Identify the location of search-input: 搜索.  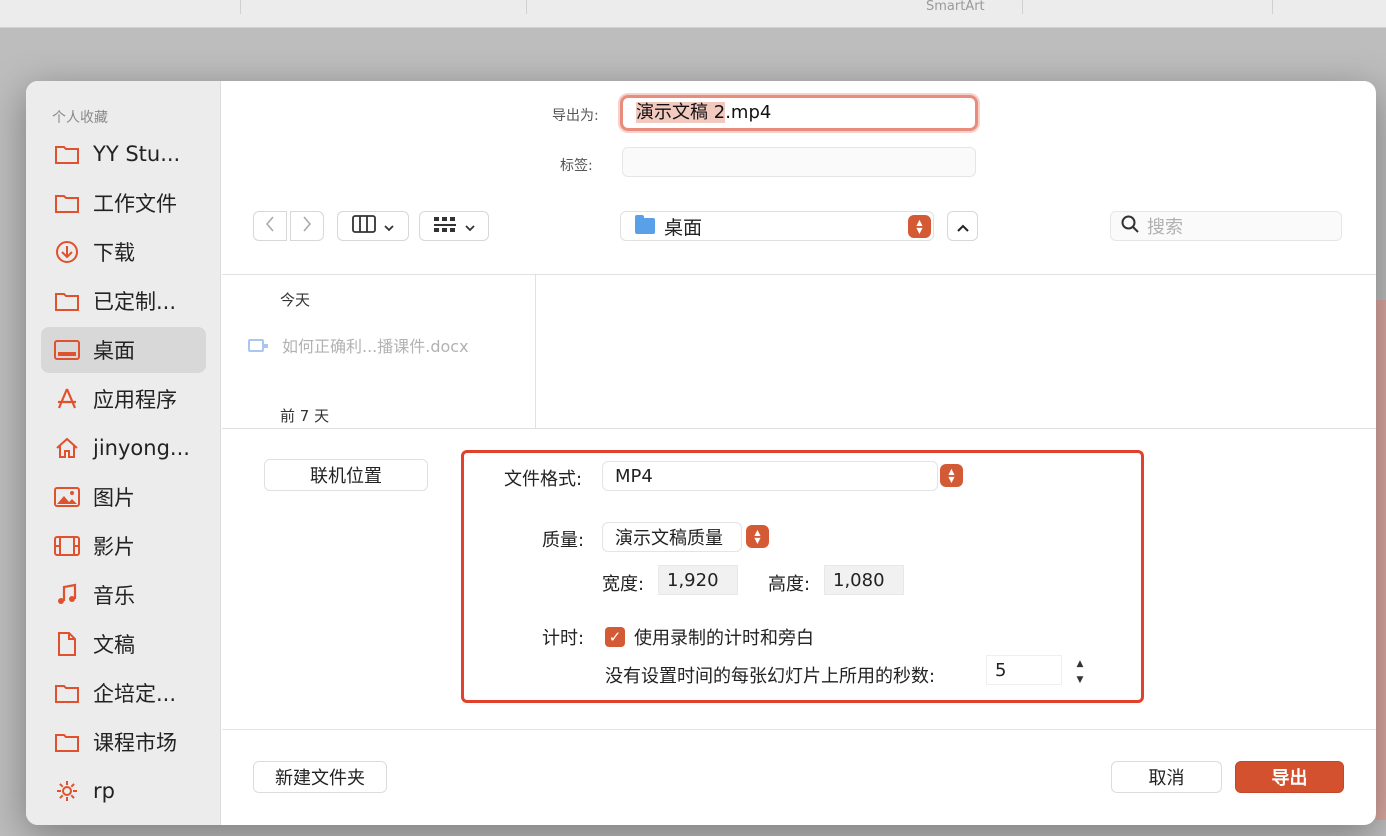
(1226, 226).